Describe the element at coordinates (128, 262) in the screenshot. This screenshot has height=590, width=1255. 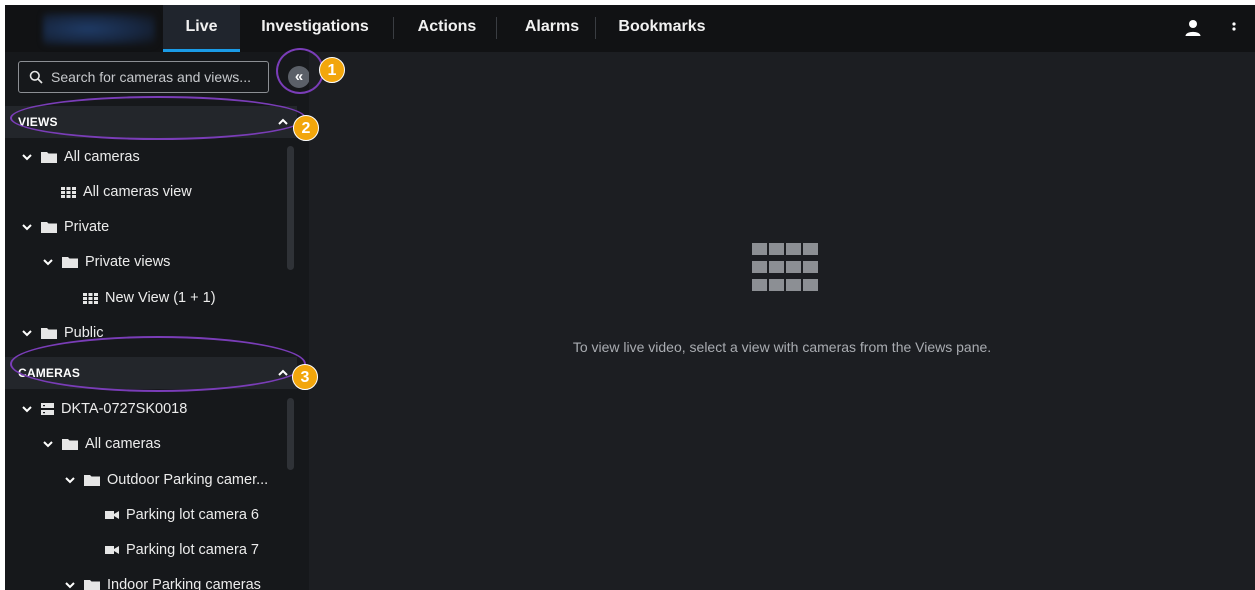
I see `tree-item-label: Private views` at that location.